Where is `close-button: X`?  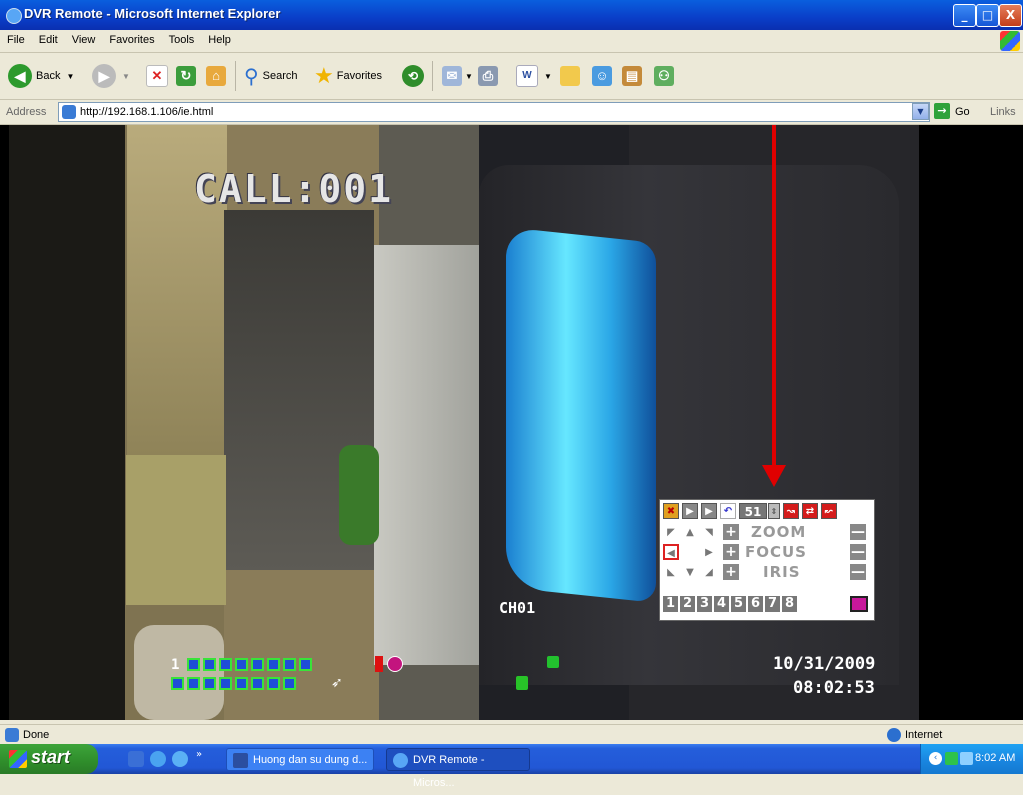
close-button: X is located at coordinates (1010, 15).